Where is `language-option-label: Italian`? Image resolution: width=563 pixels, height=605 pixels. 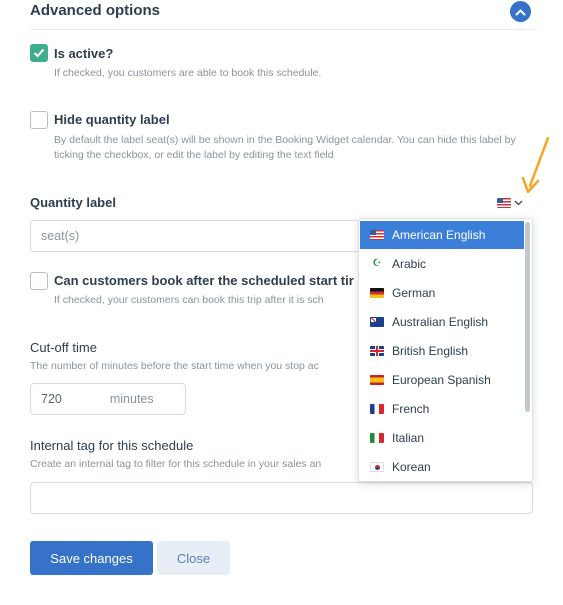 language-option-label: Italian is located at coordinates (408, 438).